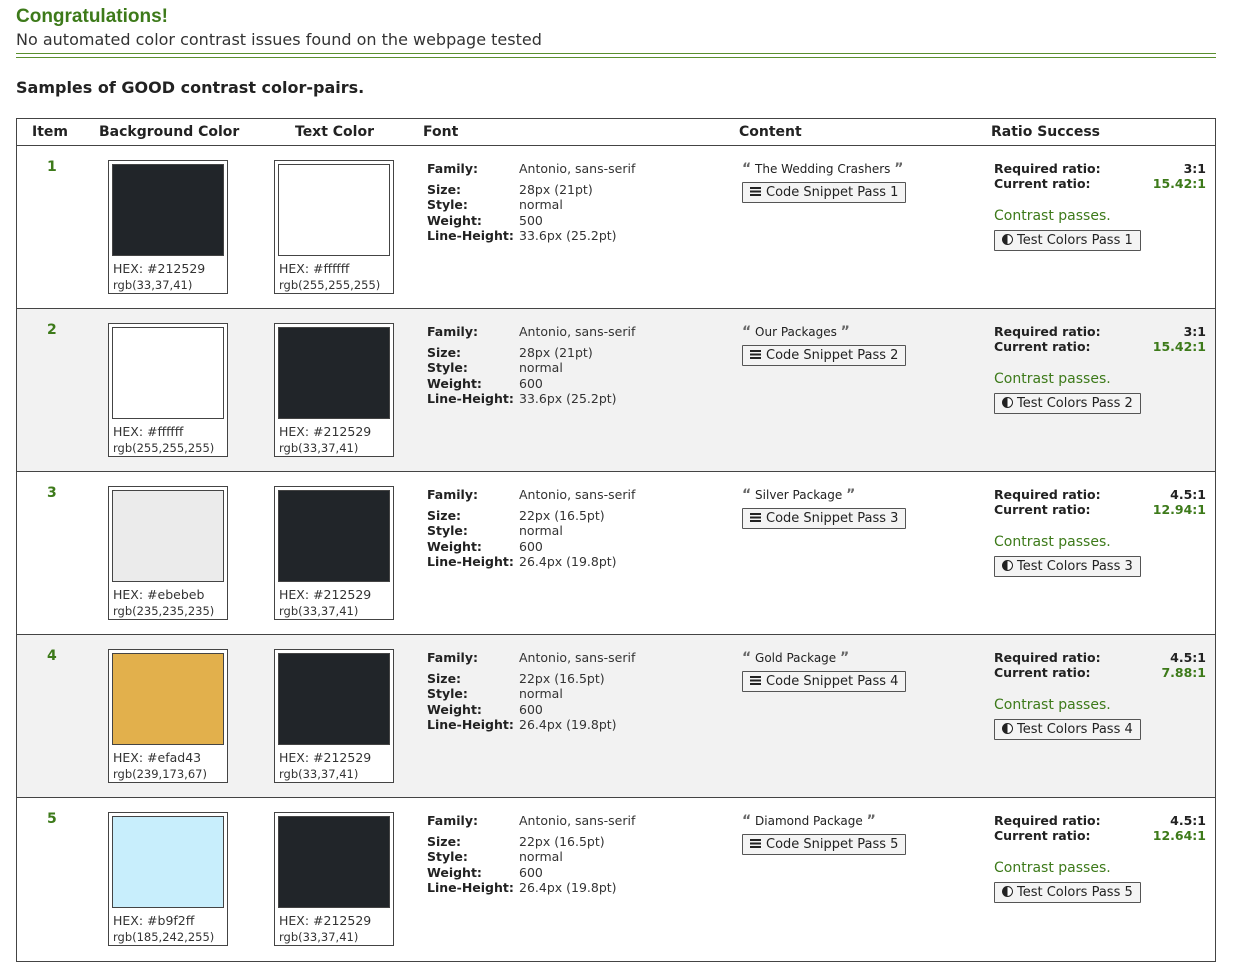 This screenshot has width=1233, height=973. Describe the element at coordinates (824, 495) in the screenshot. I see `content-quote: “ Silver Package ”` at that location.